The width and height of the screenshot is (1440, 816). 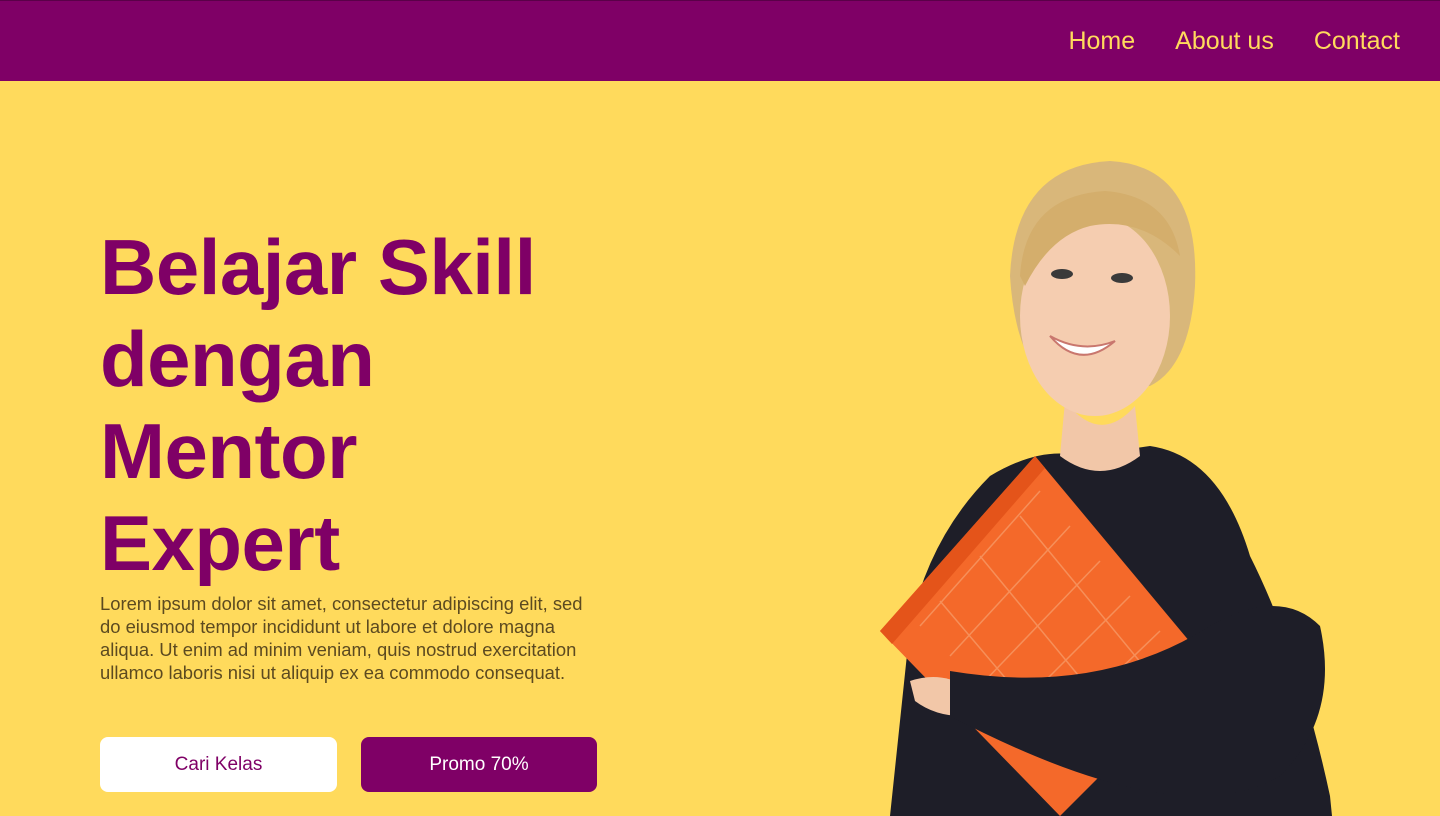 What do you see at coordinates (720, 40) in the screenshot?
I see `navbar: Home About us Contact` at bounding box center [720, 40].